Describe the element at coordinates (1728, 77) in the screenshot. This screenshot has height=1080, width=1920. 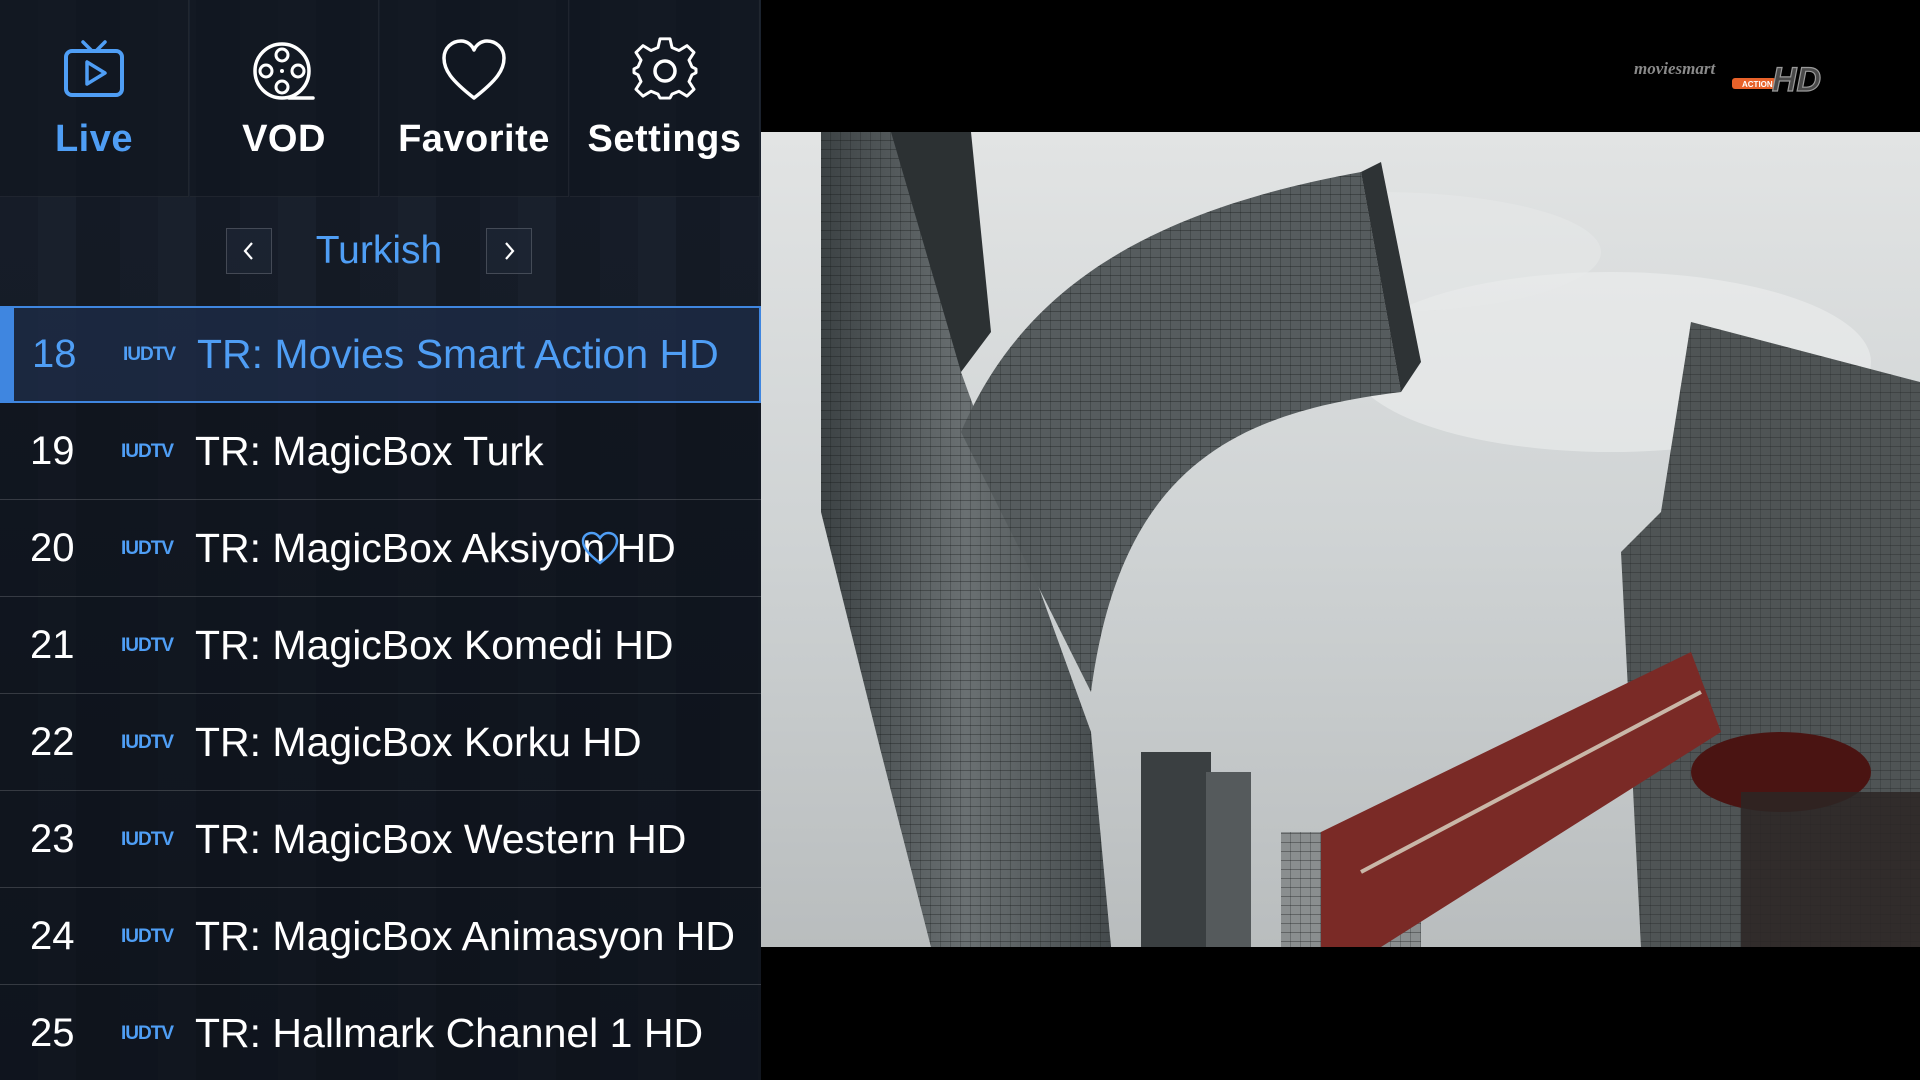
I see `channel-watermark-logo: moviesmart ACTION HD` at that location.